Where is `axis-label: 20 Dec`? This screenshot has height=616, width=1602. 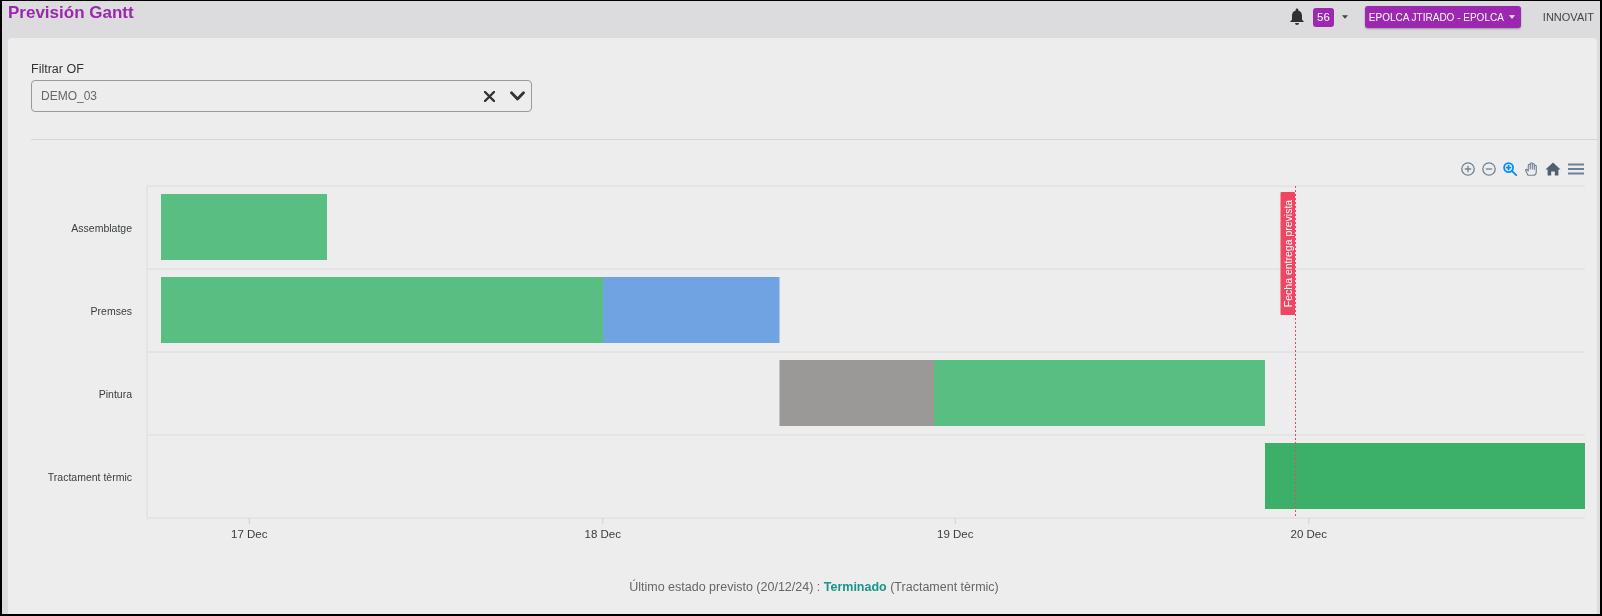
axis-label: 20 Dec is located at coordinates (1308, 534).